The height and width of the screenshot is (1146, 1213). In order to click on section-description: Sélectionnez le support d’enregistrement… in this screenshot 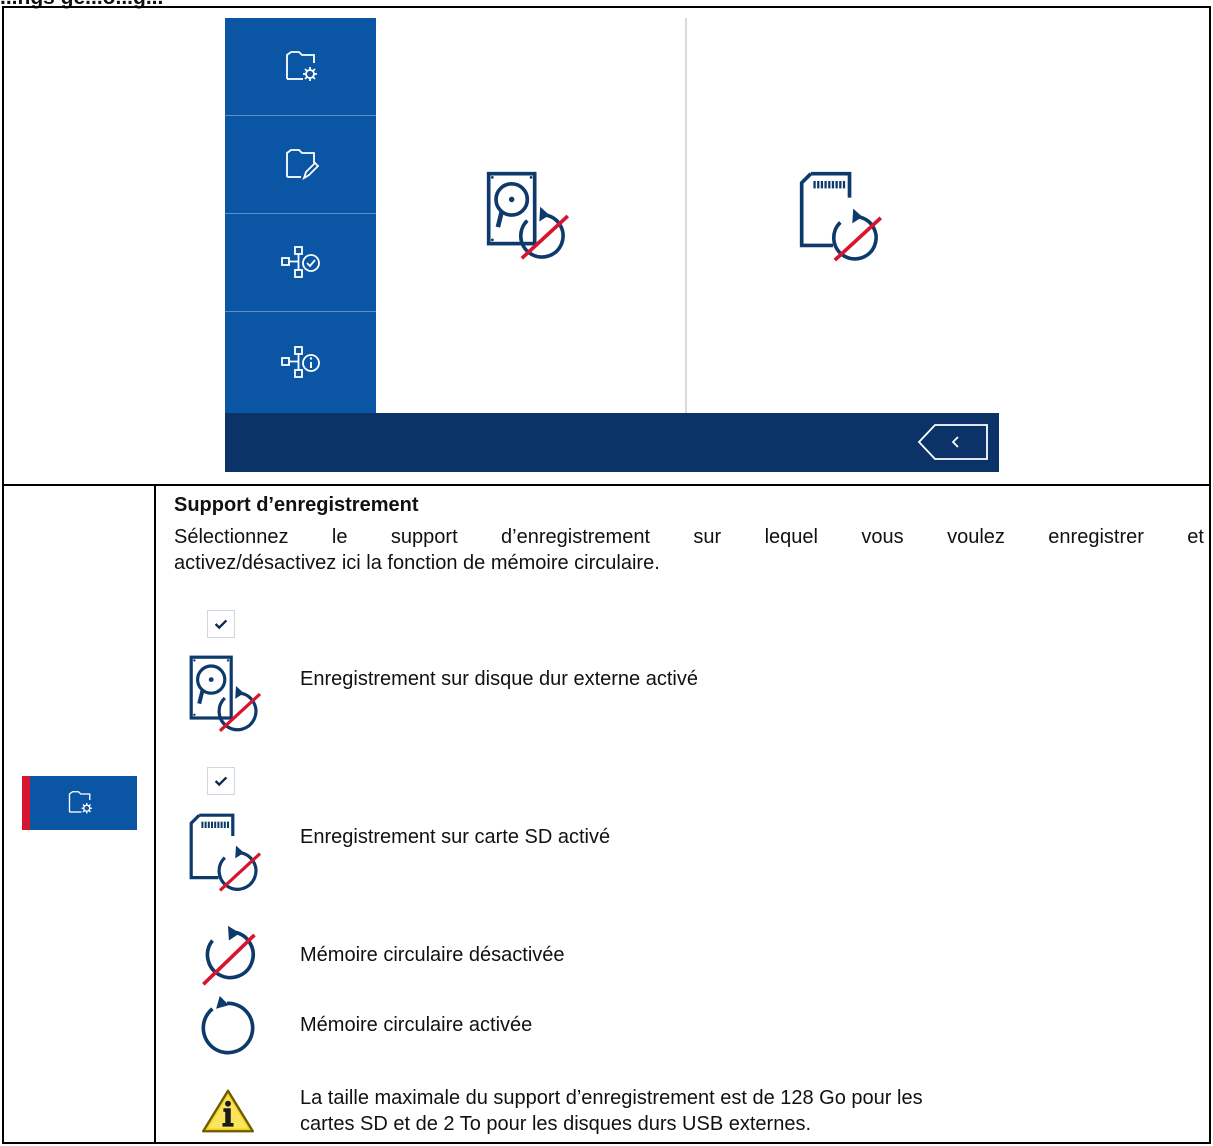, I will do `click(689, 550)`.